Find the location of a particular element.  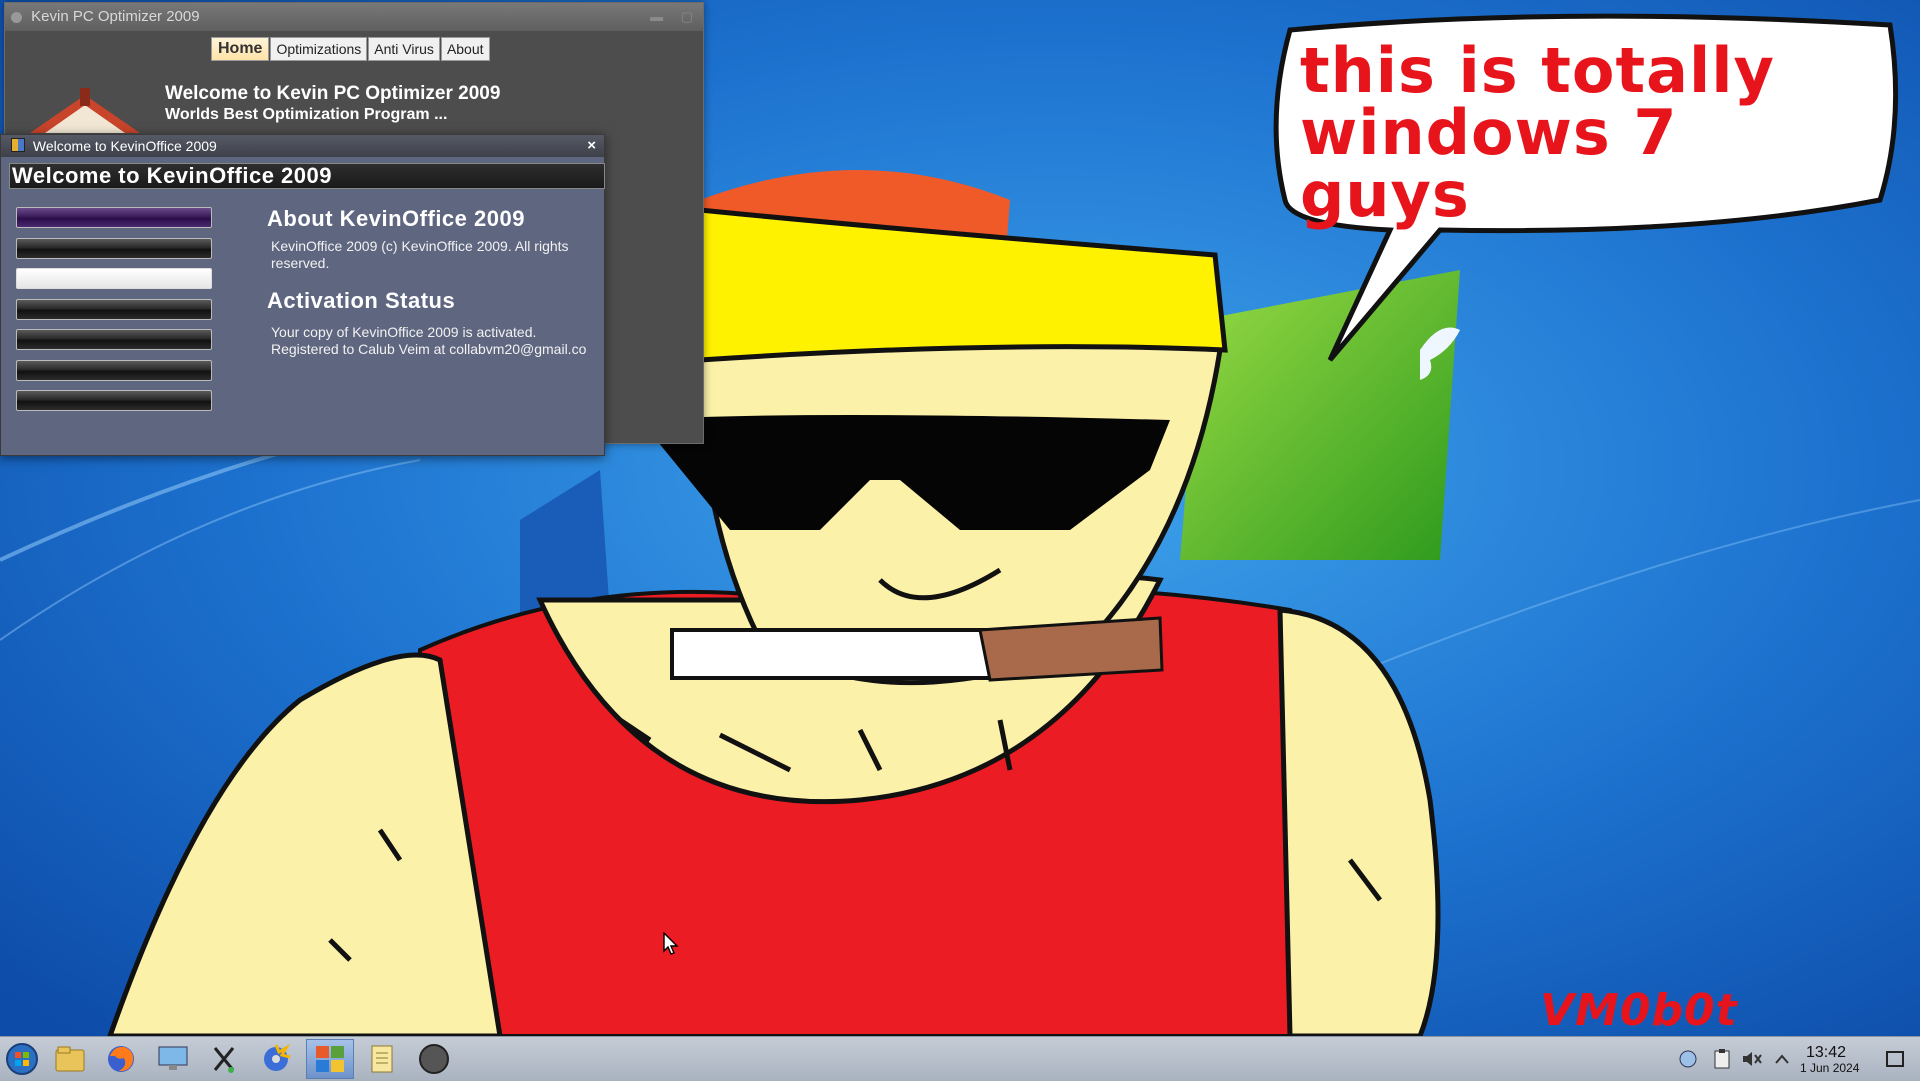

minimize-icon: ▬ is located at coordinates (656, 16).